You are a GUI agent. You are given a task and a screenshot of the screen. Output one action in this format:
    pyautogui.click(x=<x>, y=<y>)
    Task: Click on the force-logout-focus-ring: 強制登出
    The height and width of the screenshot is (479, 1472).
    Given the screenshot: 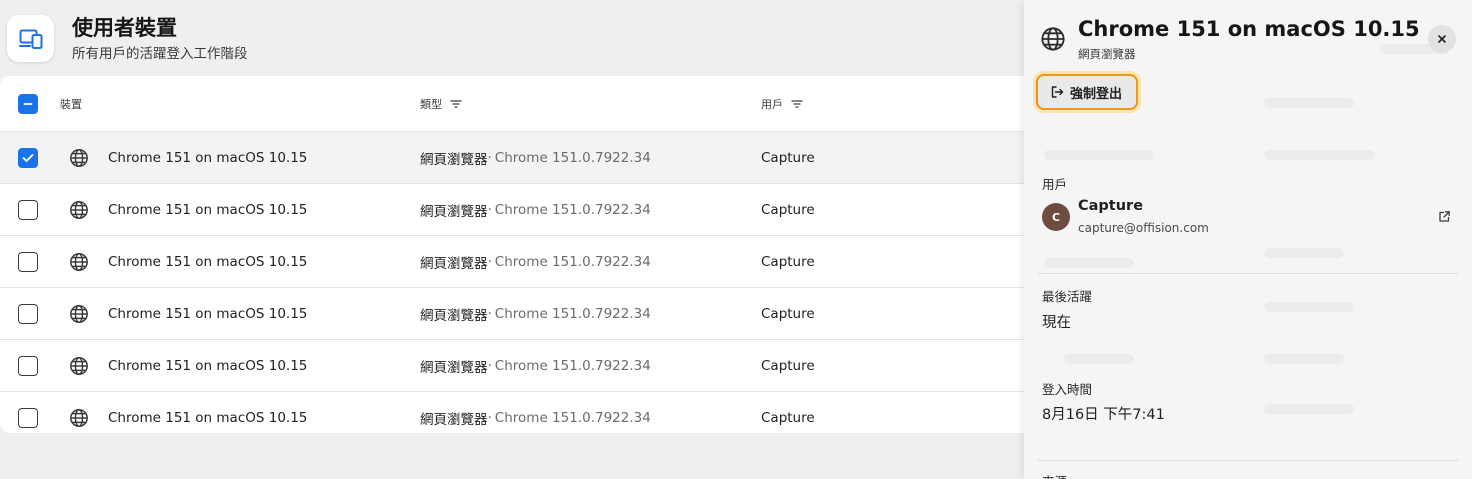 What is the action you would take?
    pyautogui.click(x=1087, y=92)
    